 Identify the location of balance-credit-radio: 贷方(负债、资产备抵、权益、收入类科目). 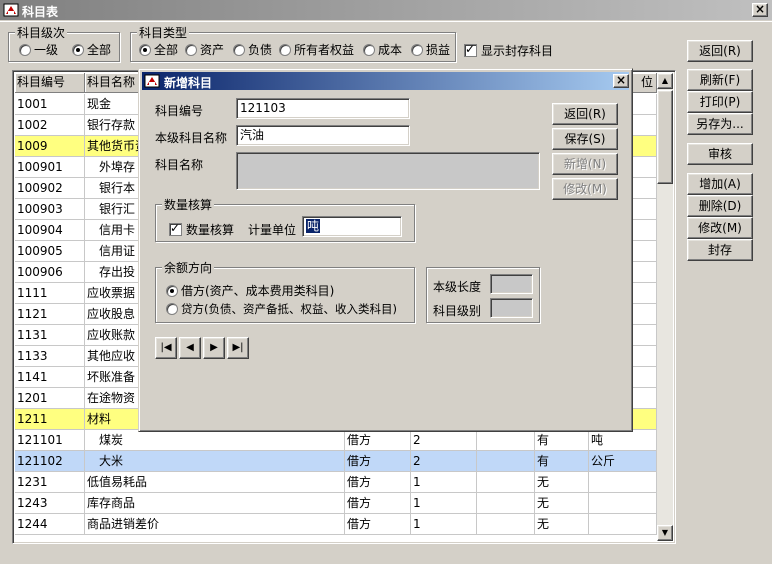
(281, 309).